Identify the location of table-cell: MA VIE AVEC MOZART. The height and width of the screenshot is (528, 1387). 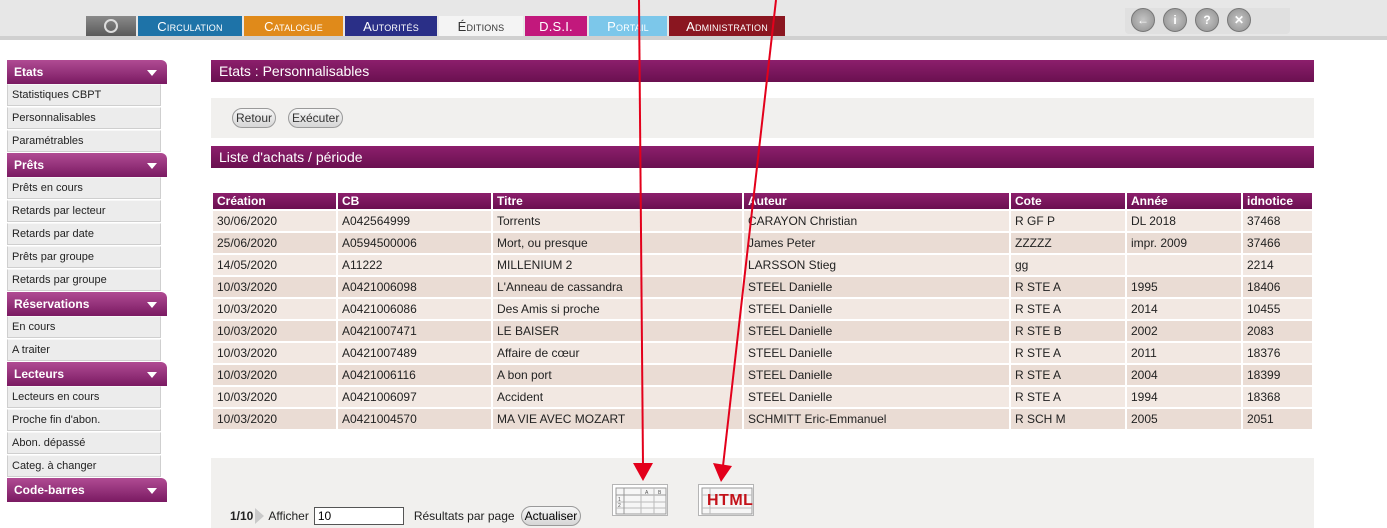
(617, 419).